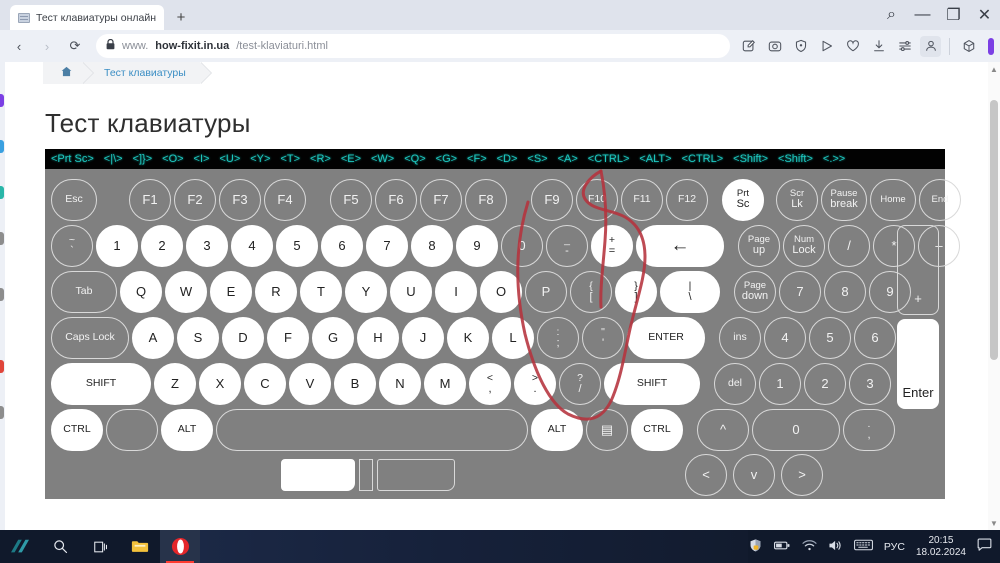 The height and width of the screenshot is (563, 1000). What do you see at coordinates (180, 546) in the screenshot?
I see `opera-icon` at bounding box center [180, 546].